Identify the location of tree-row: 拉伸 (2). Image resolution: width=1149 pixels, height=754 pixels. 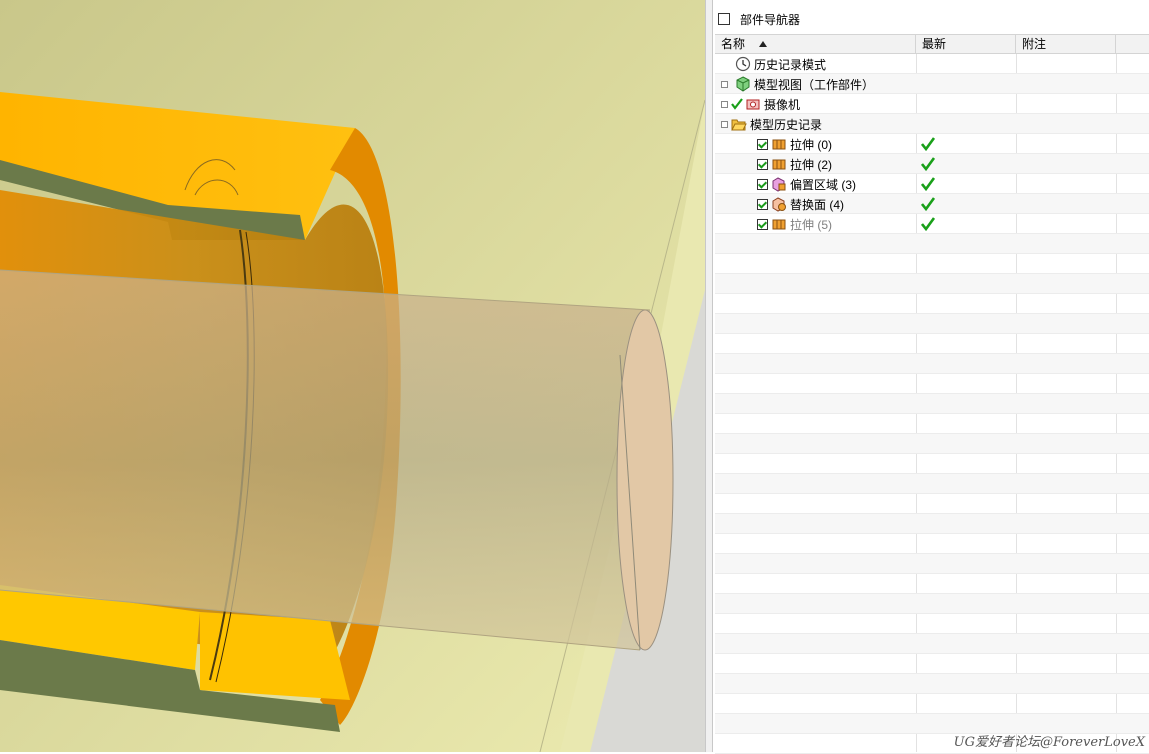
(932, 164).